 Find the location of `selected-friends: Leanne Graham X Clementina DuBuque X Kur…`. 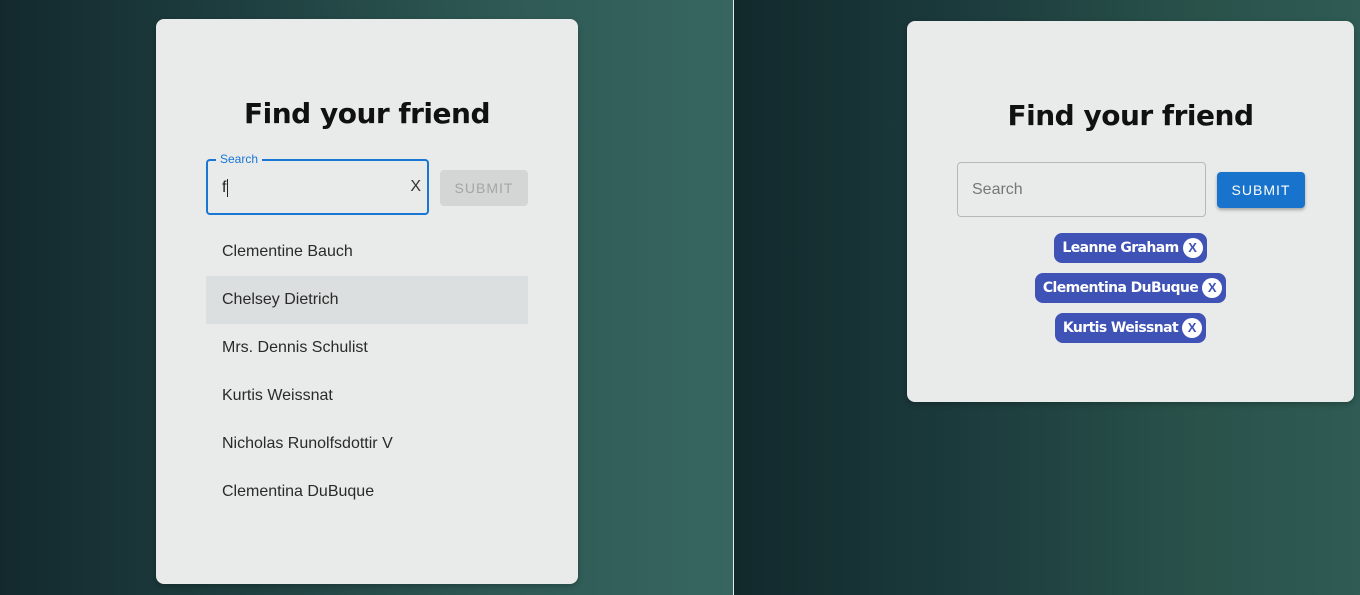

selected-friends: Leanne Graham X Clementina DuBuque X Kur… is located at coordinates (1130, 293).